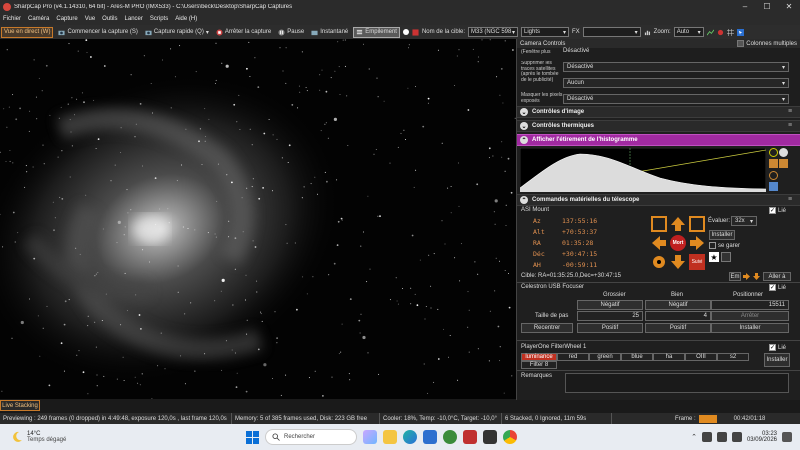  What do you see at coordinates (470, 437) in the screenshot?
I see `sharpcap-icon` at bounding box center [470, 437].